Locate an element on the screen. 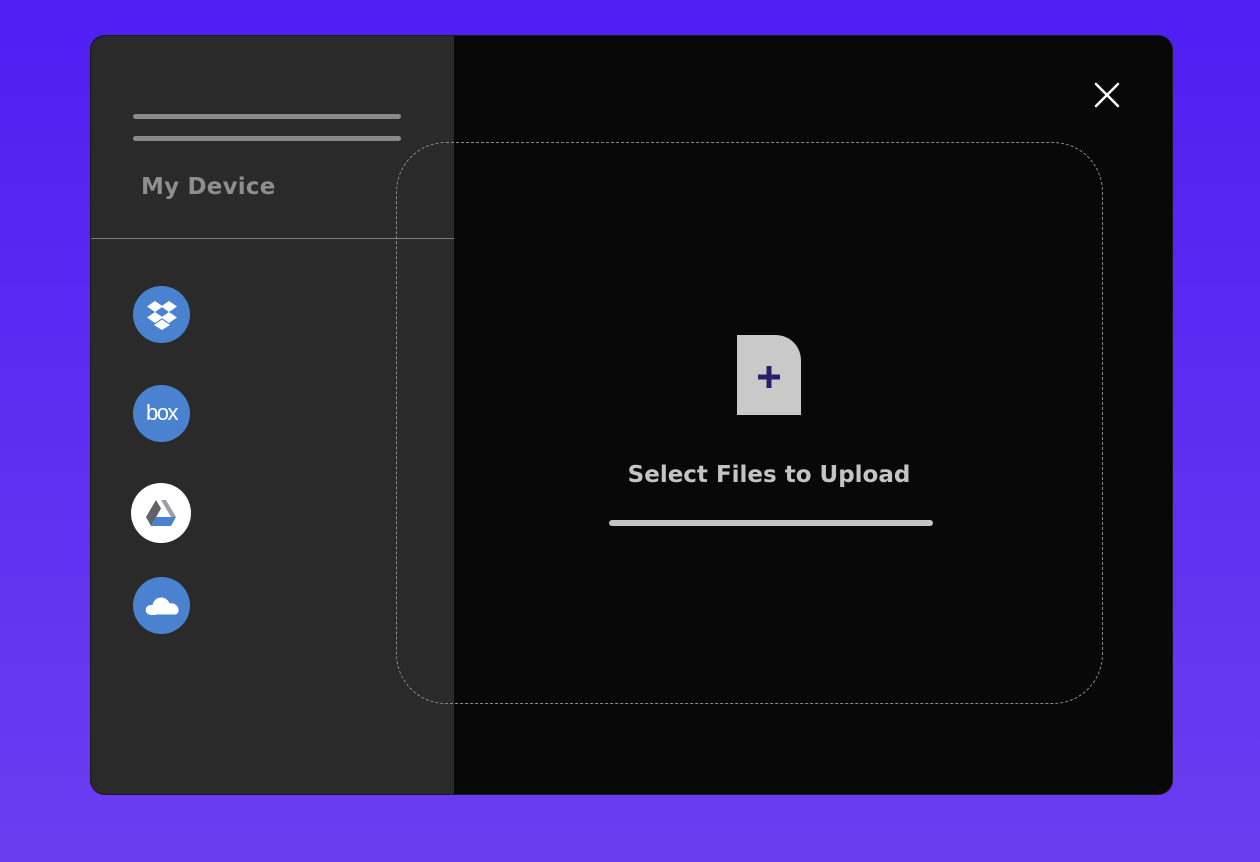 The image size is (1260, 862). add-file-button is located at coordinates (769, 375).